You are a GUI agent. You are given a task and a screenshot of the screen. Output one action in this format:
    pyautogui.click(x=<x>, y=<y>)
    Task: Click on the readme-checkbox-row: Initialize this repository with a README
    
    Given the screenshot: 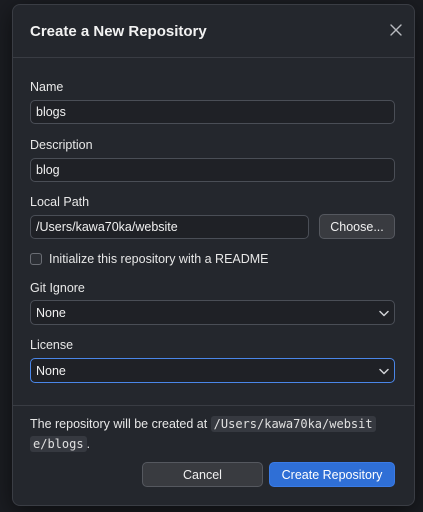 What is the action you would take?
    pyautogui.click(x=149, y=259)
    